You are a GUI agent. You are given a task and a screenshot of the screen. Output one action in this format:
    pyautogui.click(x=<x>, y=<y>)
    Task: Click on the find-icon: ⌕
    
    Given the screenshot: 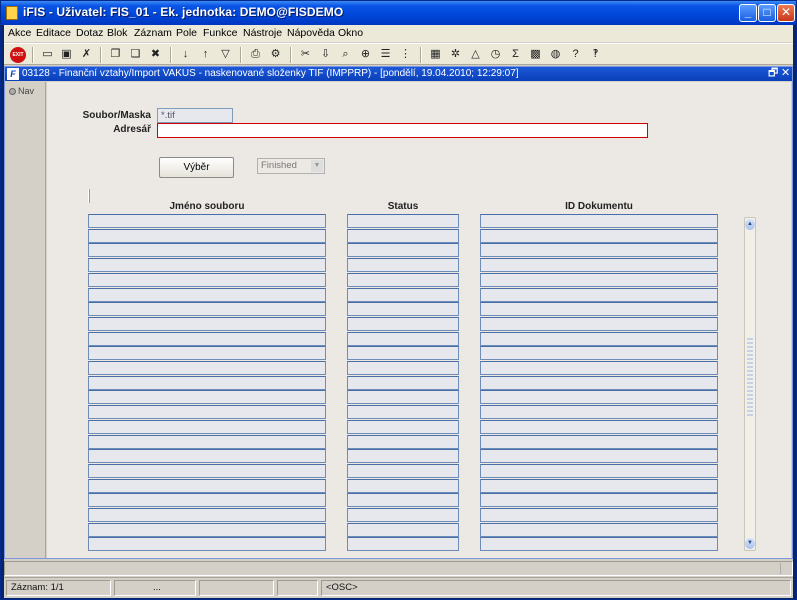 What is the action you would take?
    pyautogui.click(x=345, y=54)
    